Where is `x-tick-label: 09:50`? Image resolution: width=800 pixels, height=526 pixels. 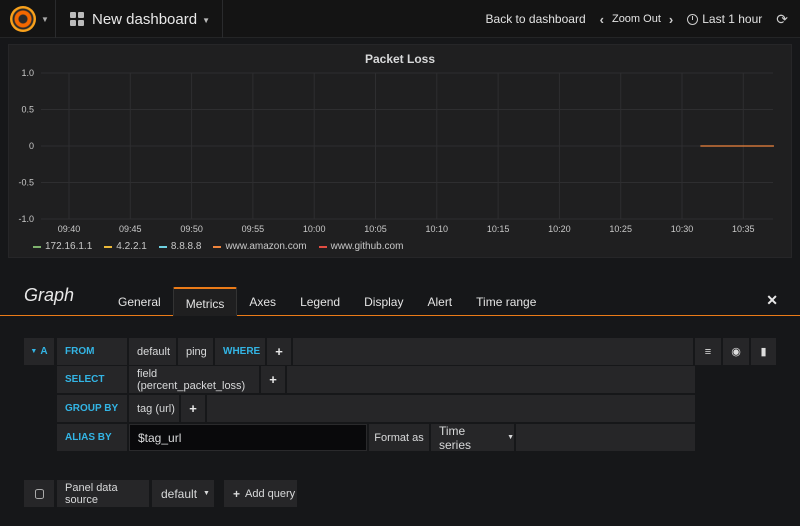 x-tick-label: 09:50 is located at coordinates (191, 229).